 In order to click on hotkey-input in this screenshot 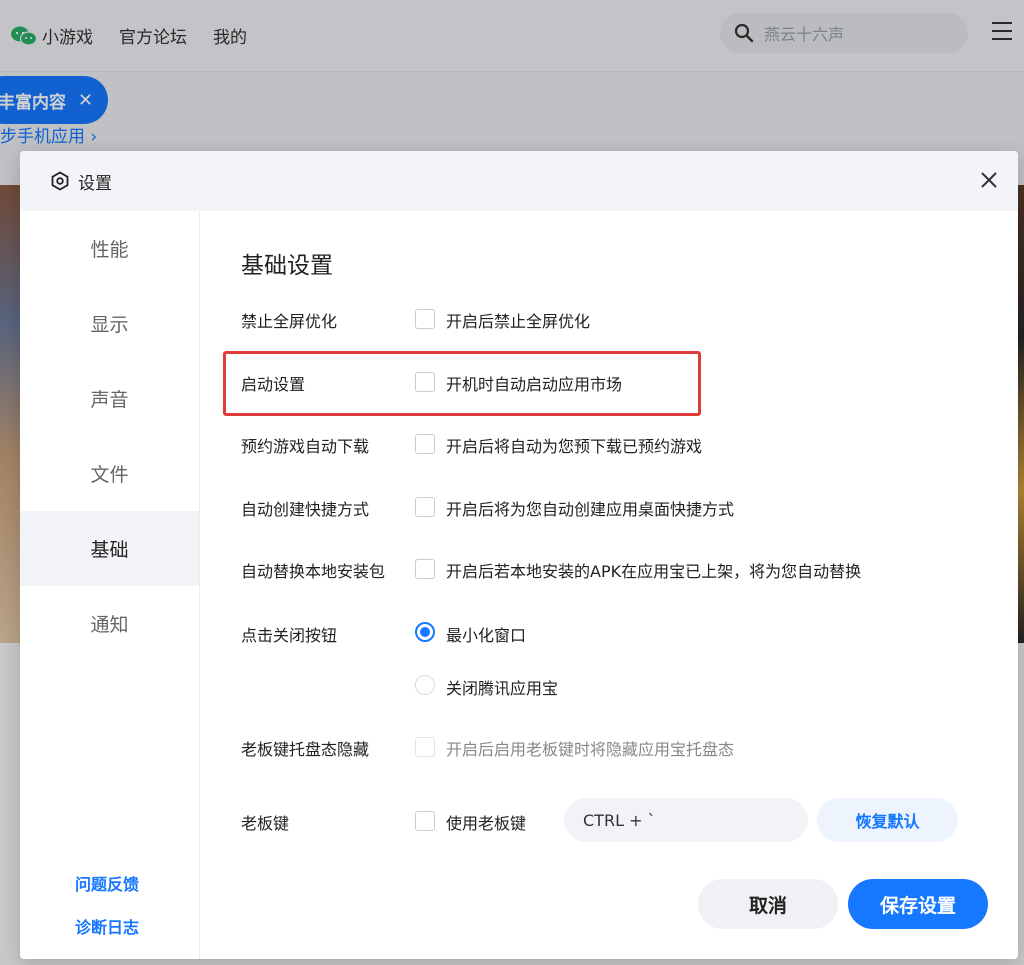, I will do `click(686, 820)`.